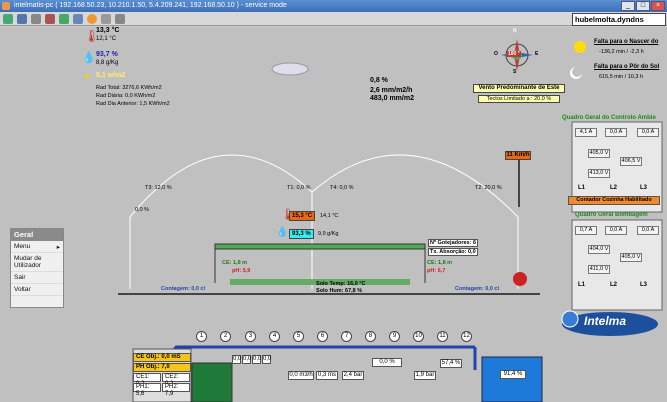 The width and height of the screenshot is (667, 402). I want to click on ph-objective: PH Obj.: 7,0, so click(162, 367).